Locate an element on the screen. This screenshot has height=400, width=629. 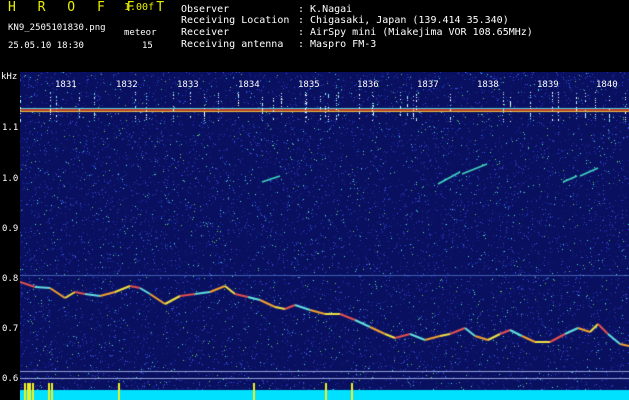
y-tick: 1.1 is located at coordinates (10, 128).